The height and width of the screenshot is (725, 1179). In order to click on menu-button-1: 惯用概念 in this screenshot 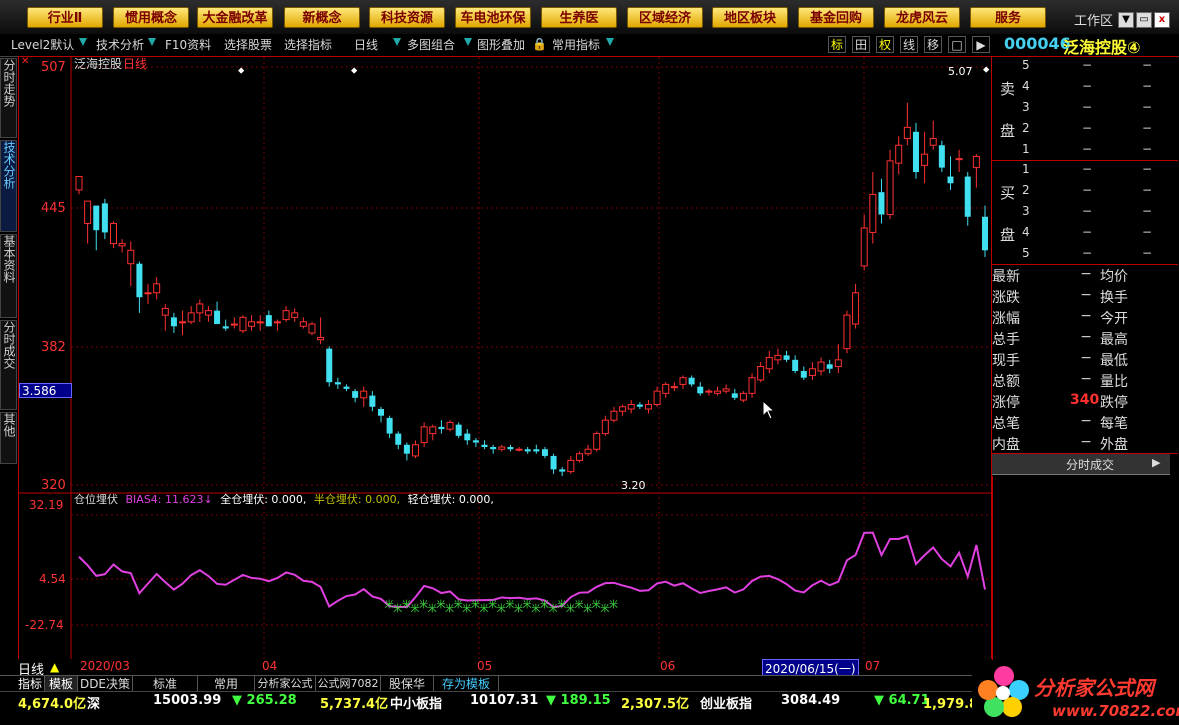, I will do `click(151, 17)`.